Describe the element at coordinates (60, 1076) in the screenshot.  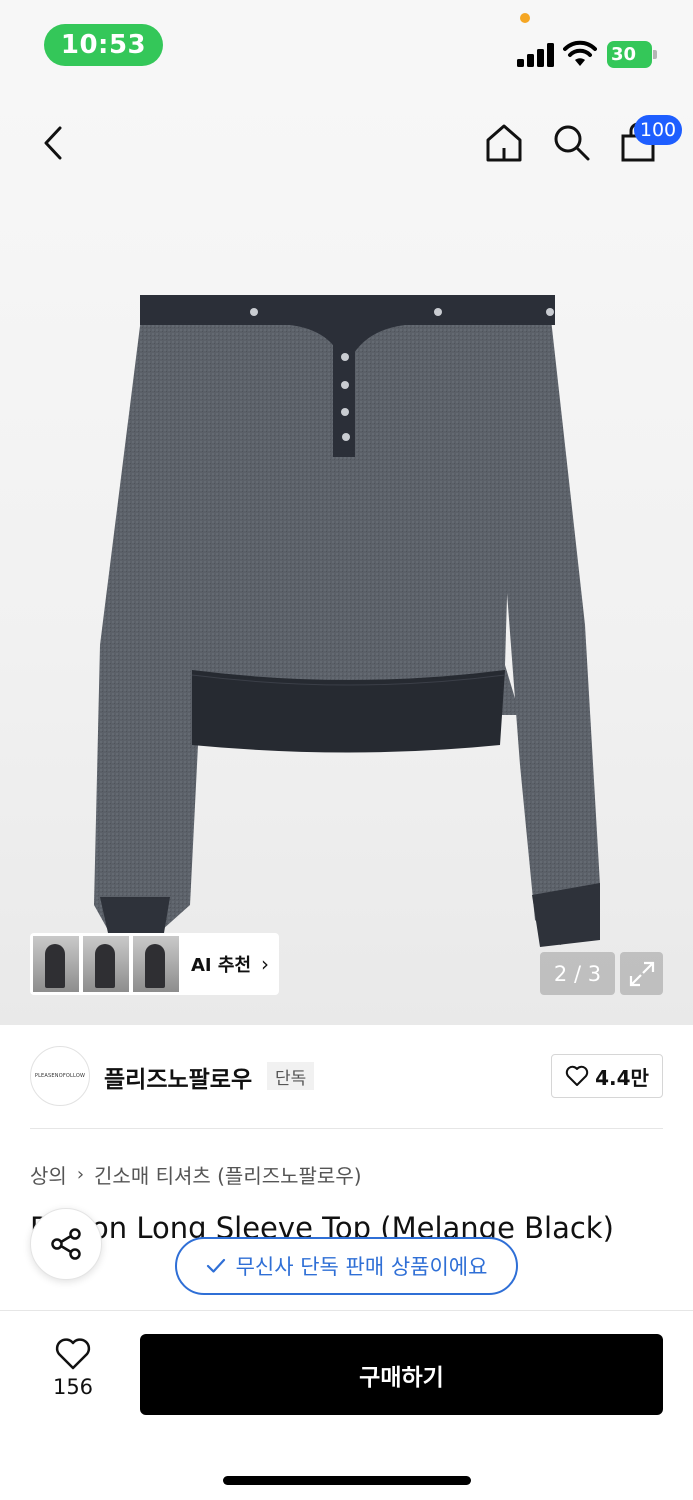
I see `brand-logo: PLEASENOFOLLOW` at that location.